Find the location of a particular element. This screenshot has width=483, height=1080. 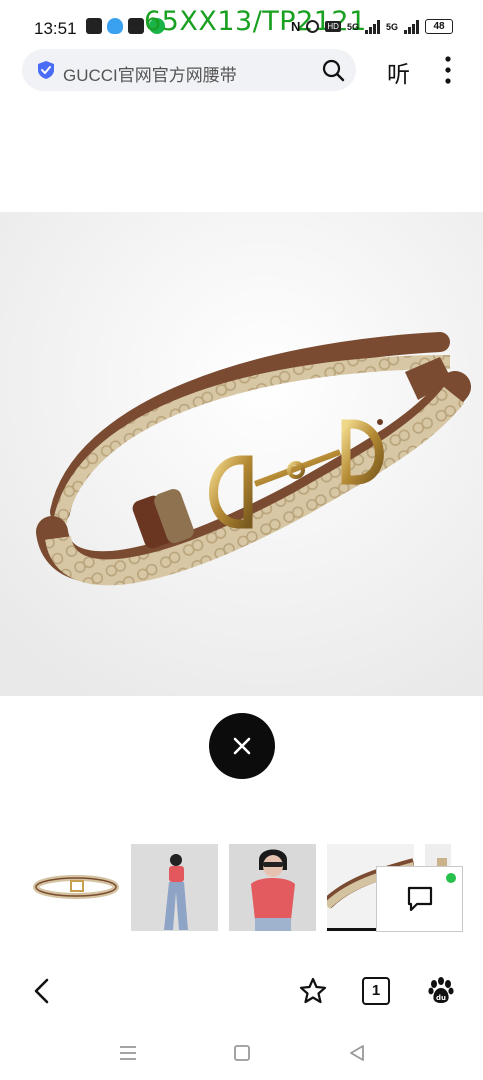

search-icon is located at coordinates (333, 70).